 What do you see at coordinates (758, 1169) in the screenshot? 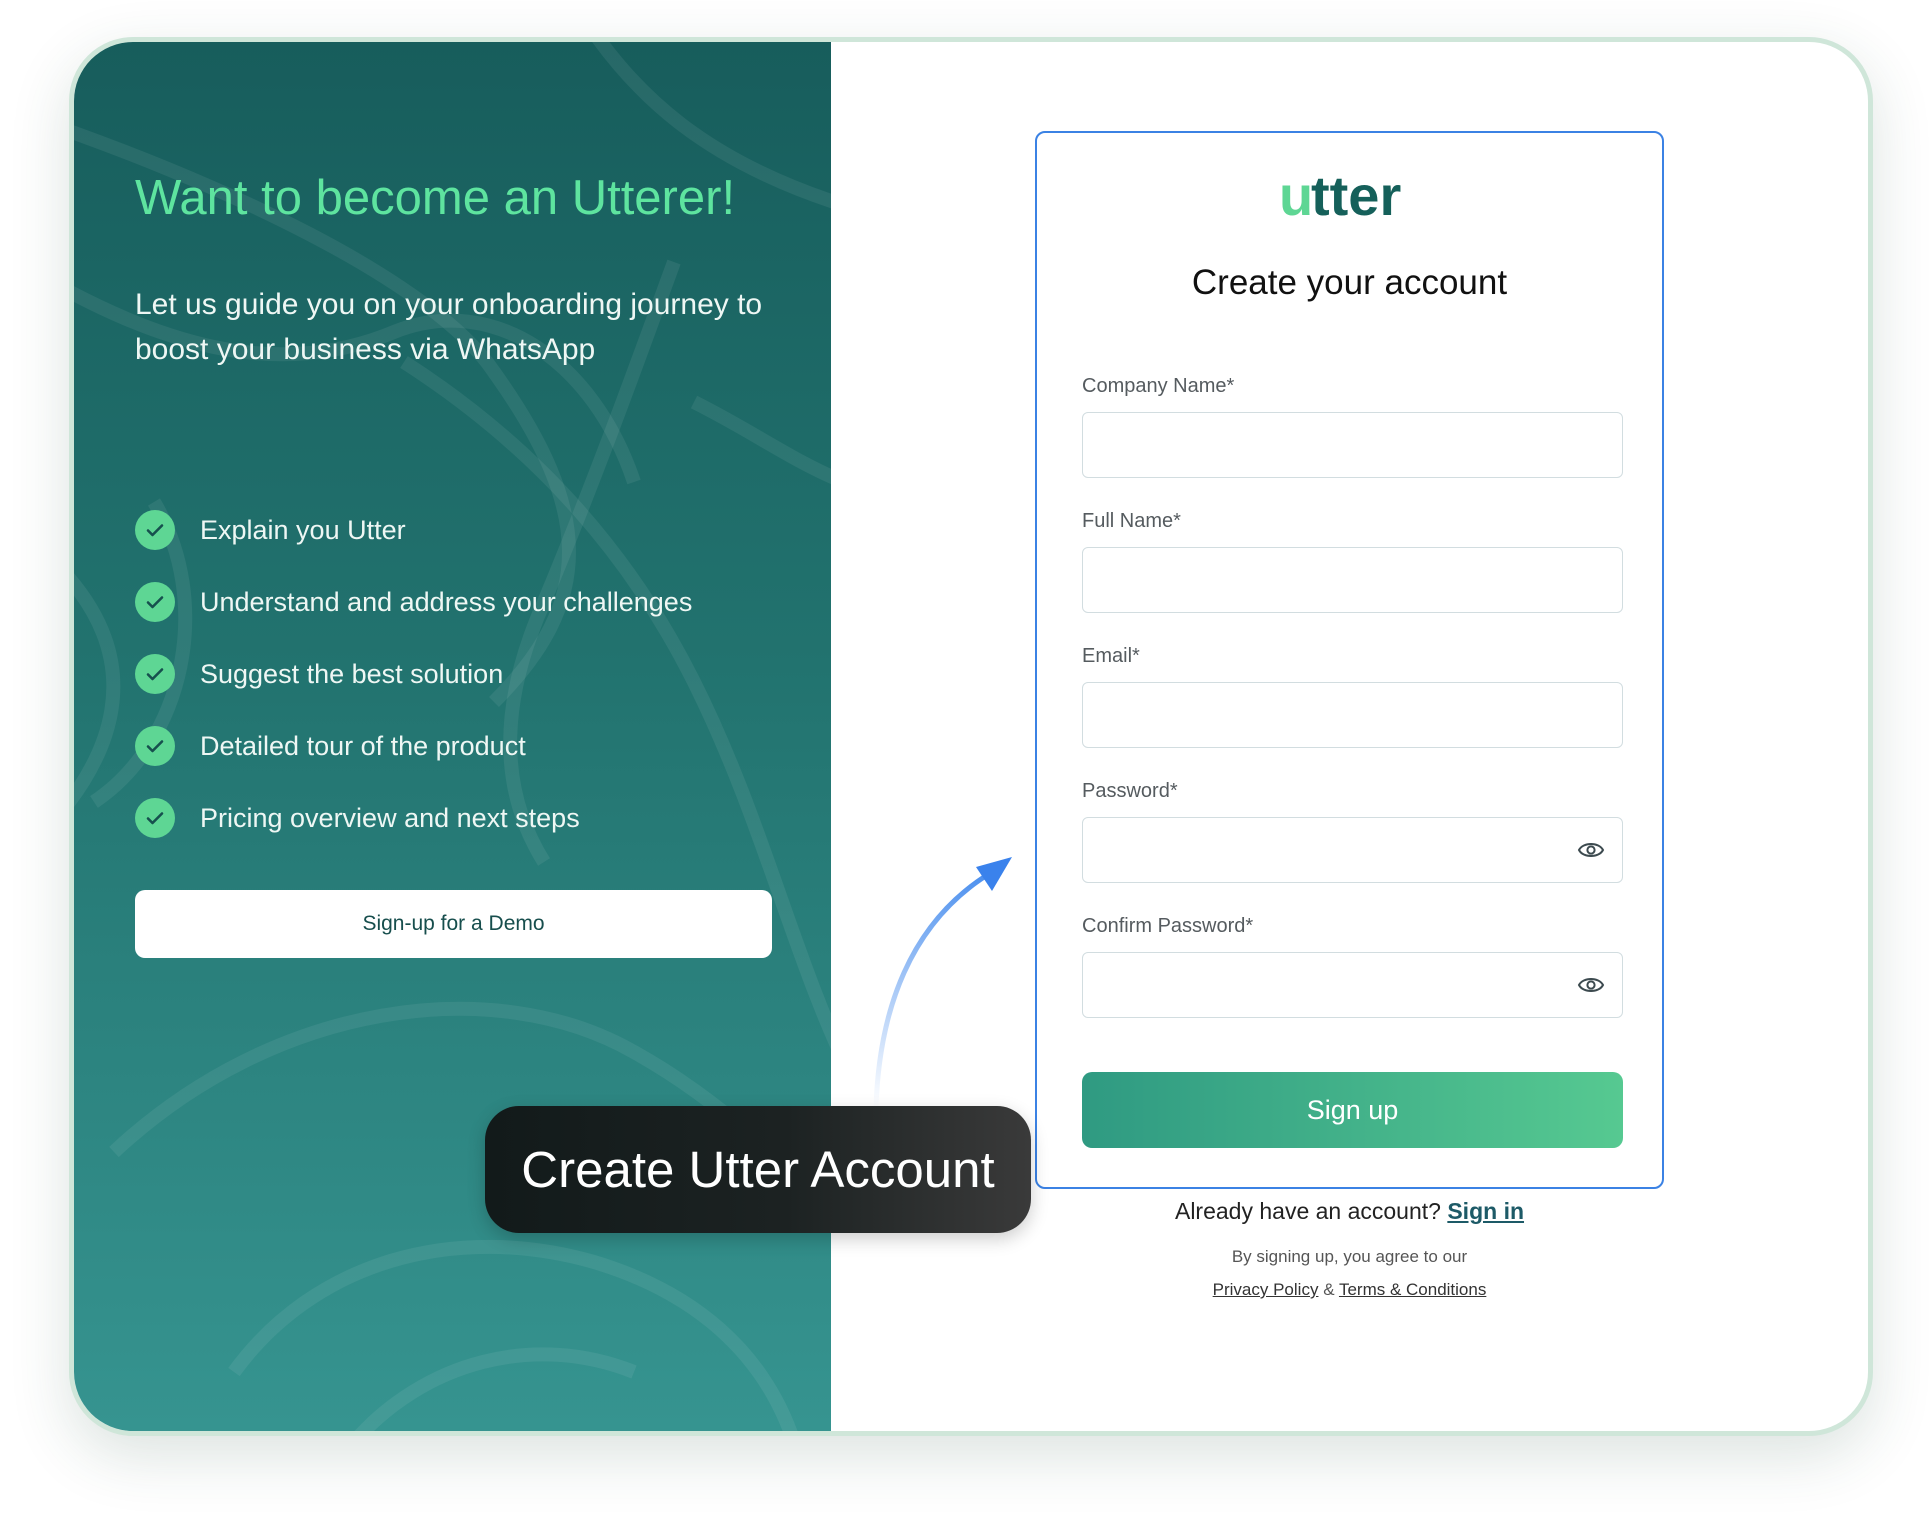
I see `create-account-callout: Create Utter Account` at bounding box center [758, 1169].